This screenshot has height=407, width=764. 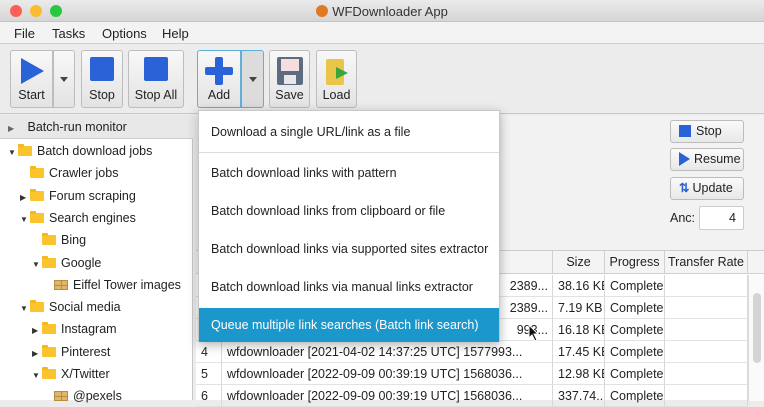 What do you see at coordinates (127, 284) in the screenshot?
I see `tree-item-label: Eiffel Tower images` at bounding box center [127, 284].